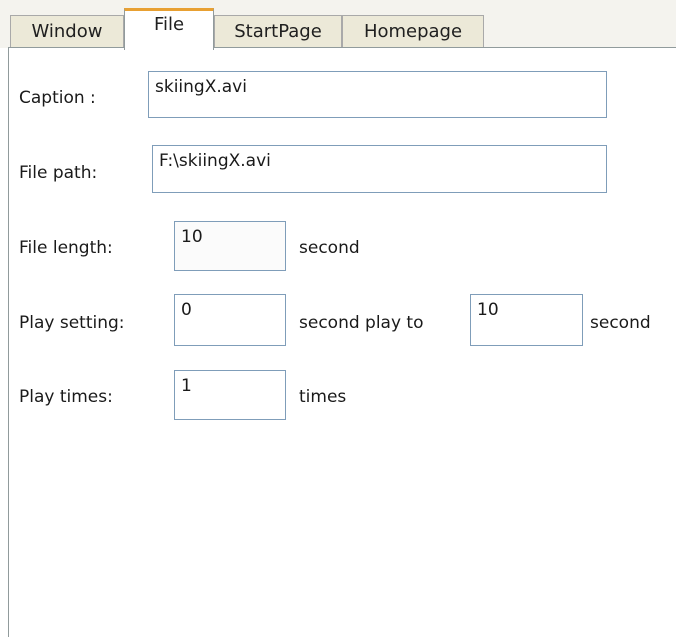  What do you see at coordinates (72, 323) in the screenshot?
I see `play-setting-label: Play setting:` at bounding box center [72, 323].